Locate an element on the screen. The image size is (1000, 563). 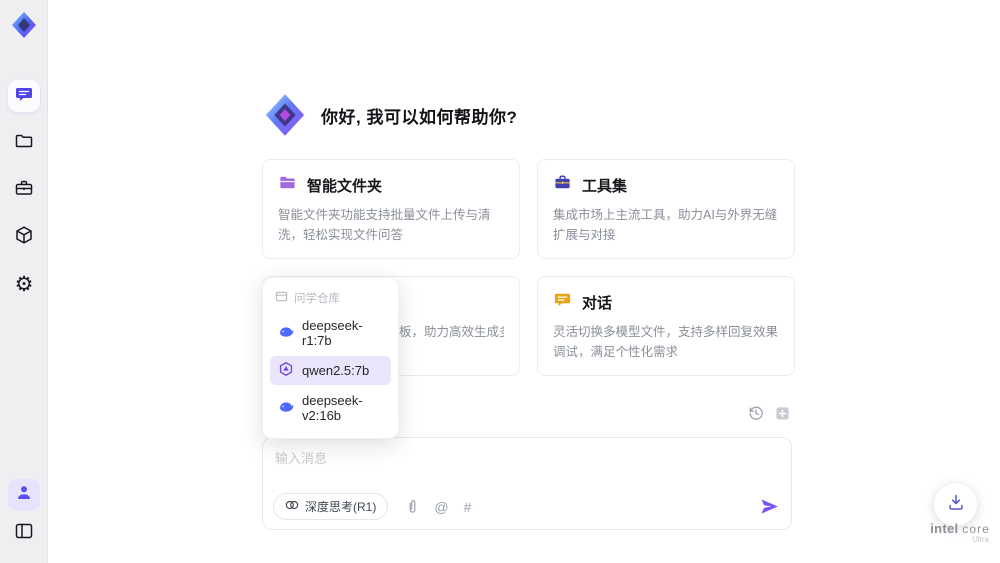
sidebar-item-folders is located at coordinates (24, 143).